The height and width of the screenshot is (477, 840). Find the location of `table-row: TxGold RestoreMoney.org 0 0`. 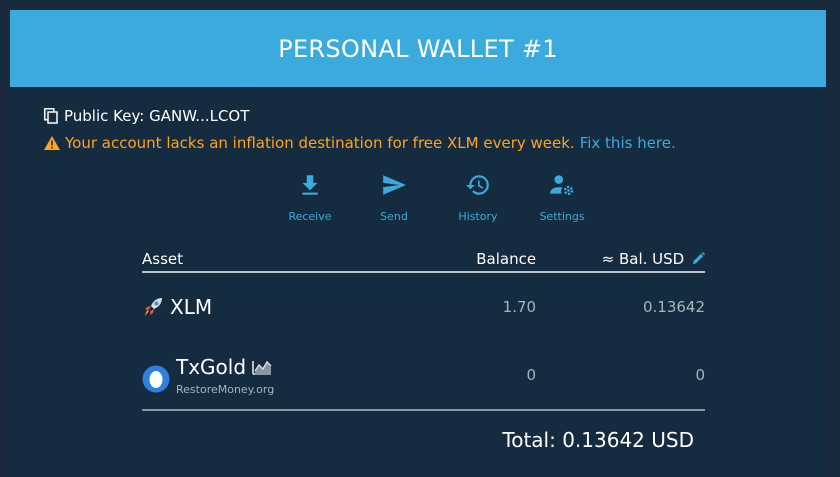

table-row: TxGold RestoreMoney.org 0 0 is located at coordinates (423, 376).